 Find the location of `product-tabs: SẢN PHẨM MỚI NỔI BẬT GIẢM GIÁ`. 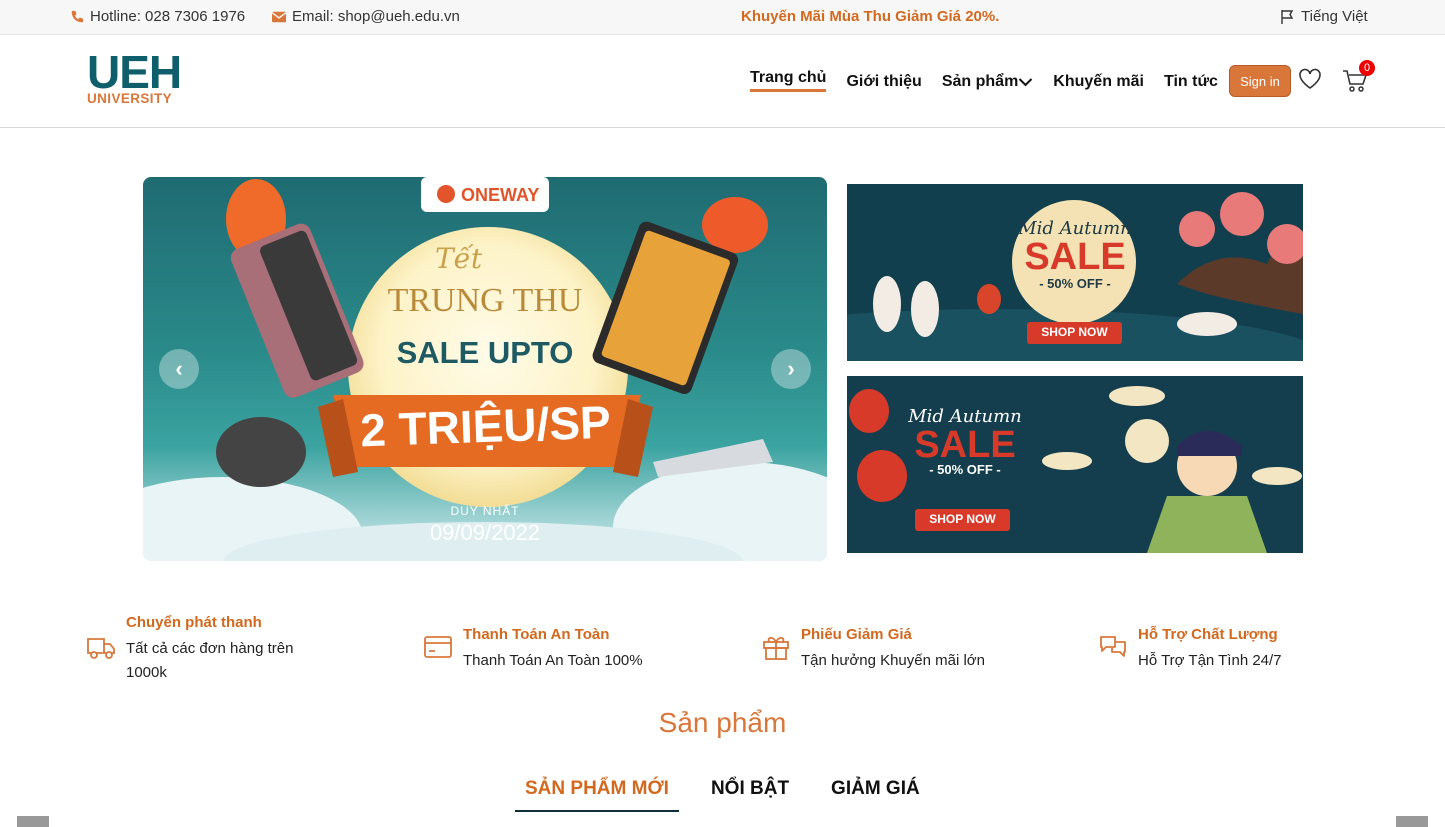

product-tabs: SẢN PHẨM MỚI NỔI BẬT GIẢM GIÁ is located at coordinates (733, 793).